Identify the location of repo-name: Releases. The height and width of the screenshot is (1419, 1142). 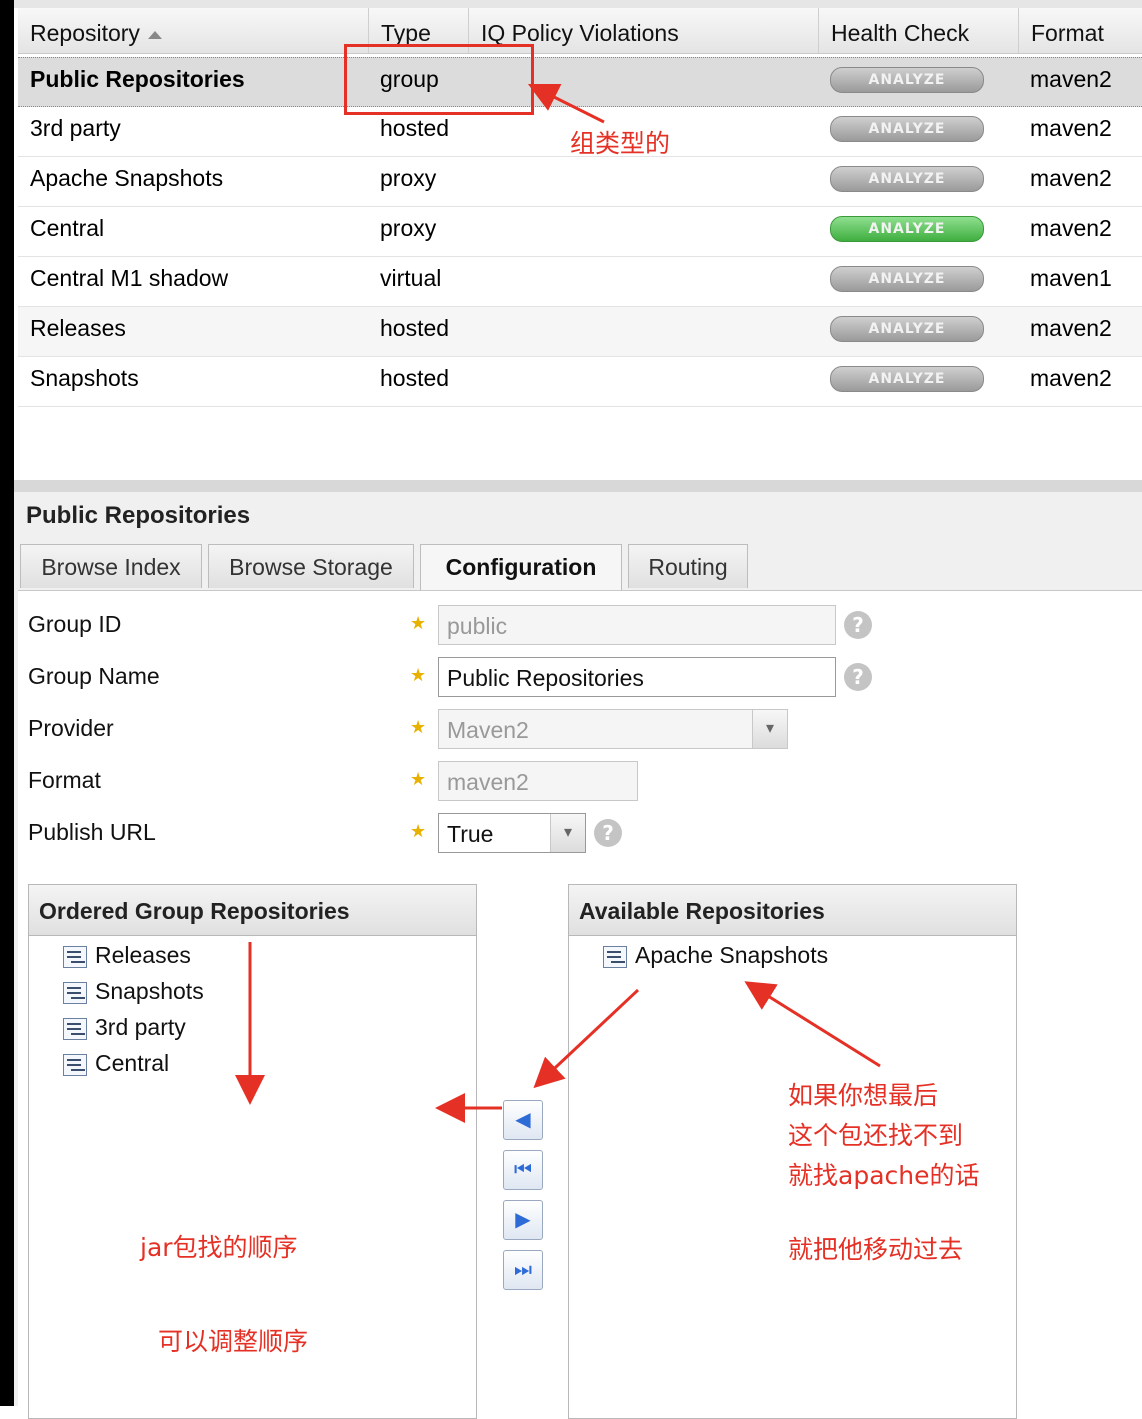
(78, 328).